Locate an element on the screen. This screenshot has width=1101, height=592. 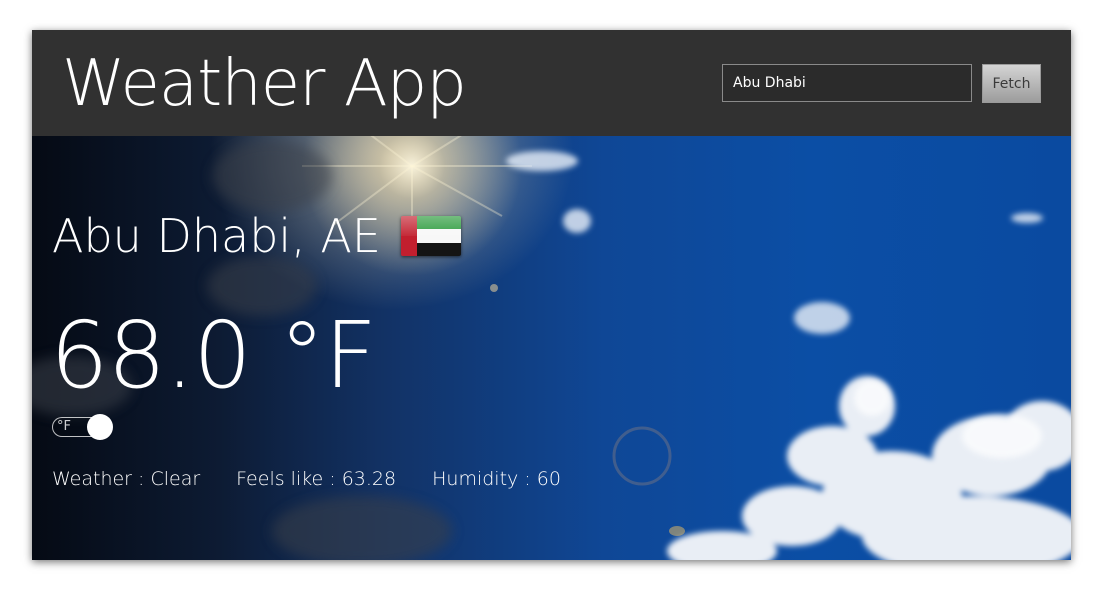
location-row: Abu Dhabi, AE is located at coordinates (256, 236).